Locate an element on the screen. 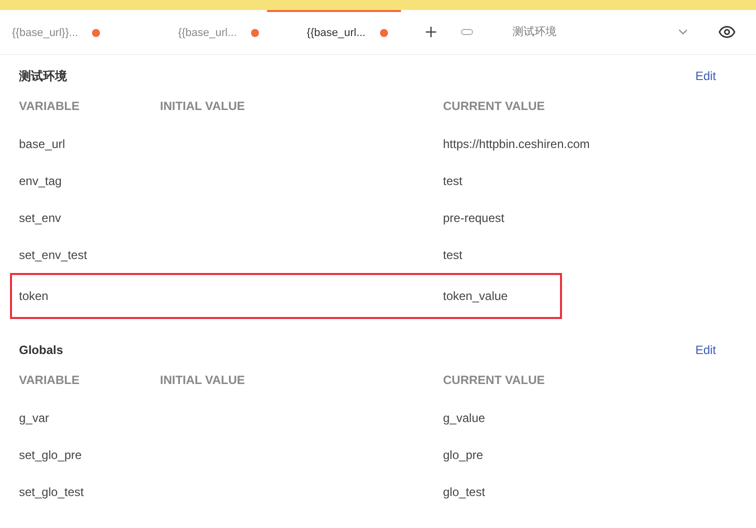 This screenshot has width=756, height=528. section-title: Globals is located at coordinates (41, 350).